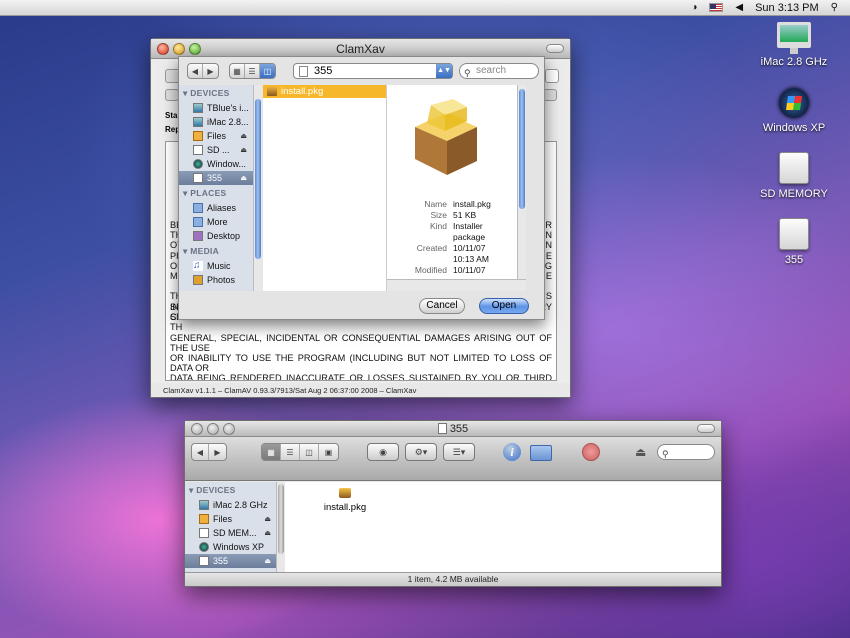 This screenshot has height=638, width=850. Describe the element at coordinates (216, 266) in the screenshot. I see `sidebar-item: ♫ Music` at that location.